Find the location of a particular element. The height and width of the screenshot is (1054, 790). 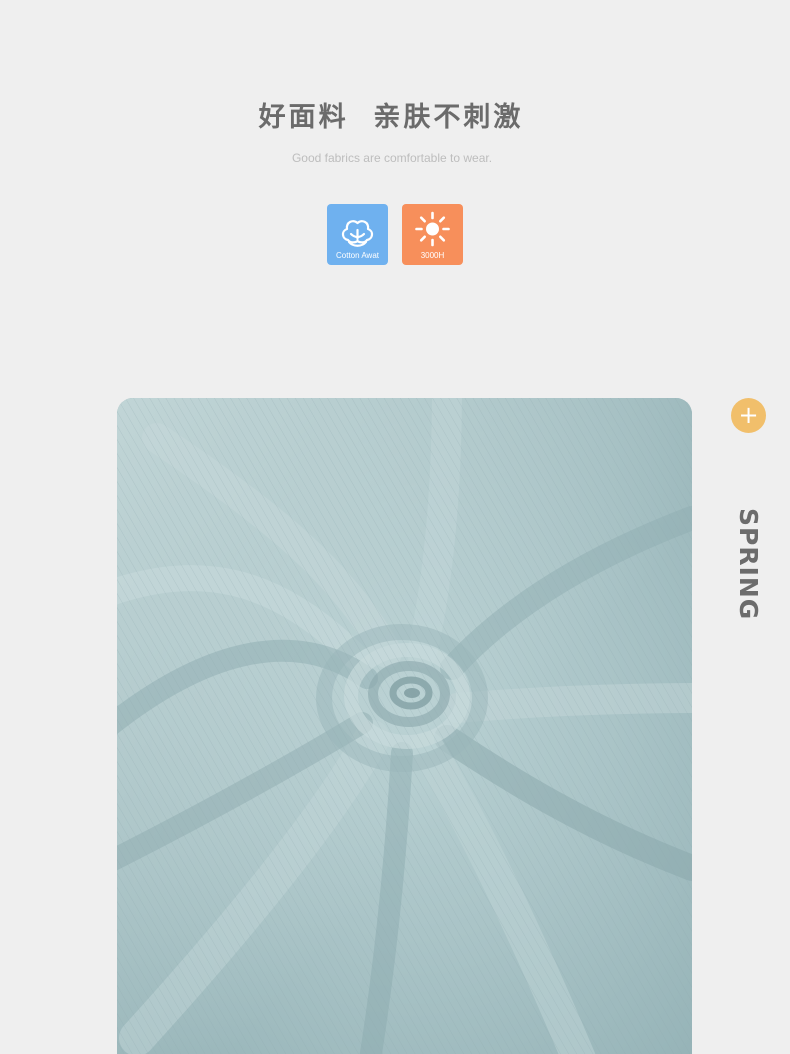

page-title: 好面料 亲肤不刺激 is located at coordinates (391, 117).